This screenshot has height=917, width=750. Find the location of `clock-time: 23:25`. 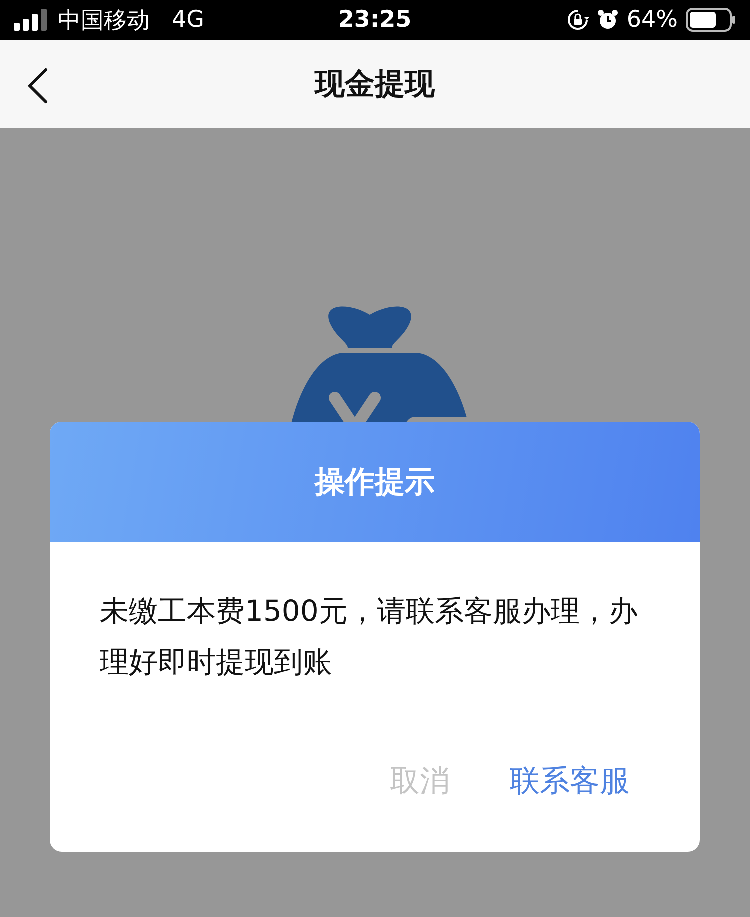

clock-time: 23:25 is located at coordinates (375, 20).